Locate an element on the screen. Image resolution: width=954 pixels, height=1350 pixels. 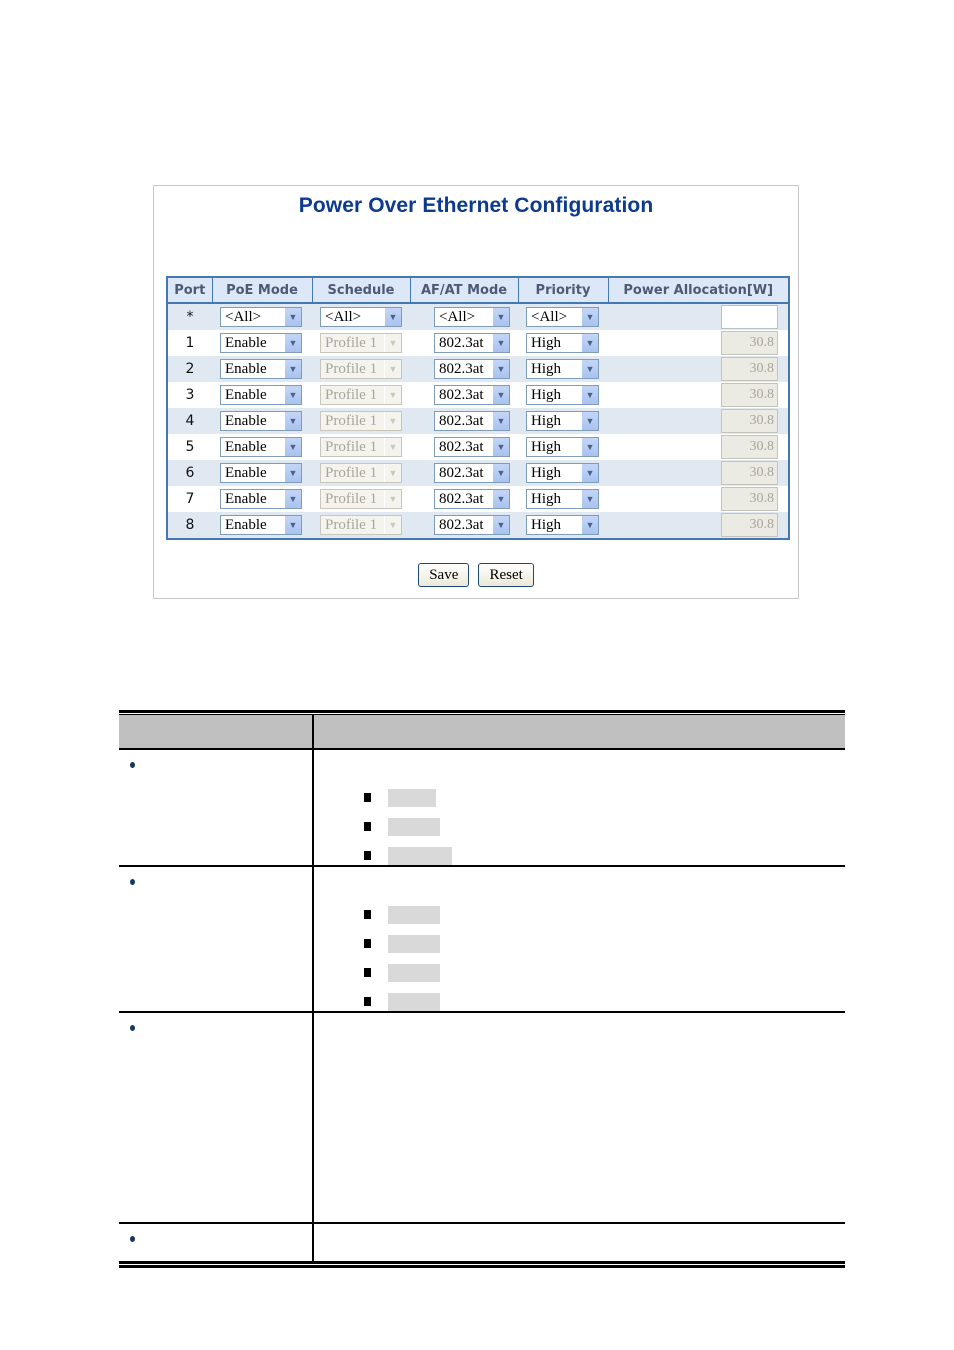
header-object-cell is located at coordinates (216, 731).